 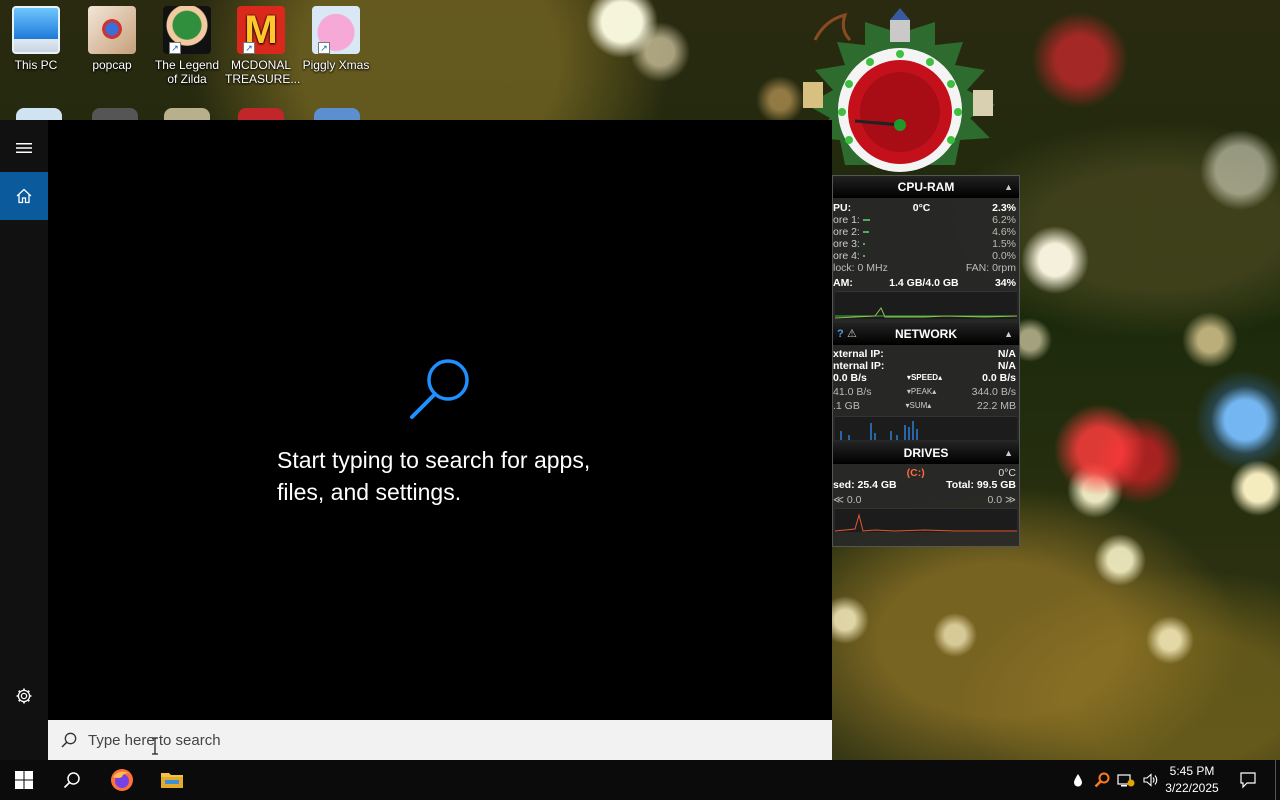 What do you see at coordinates (846, 256) in the screenshot?
I see `core-label: ore 4:` at bounding box center [846, 256].